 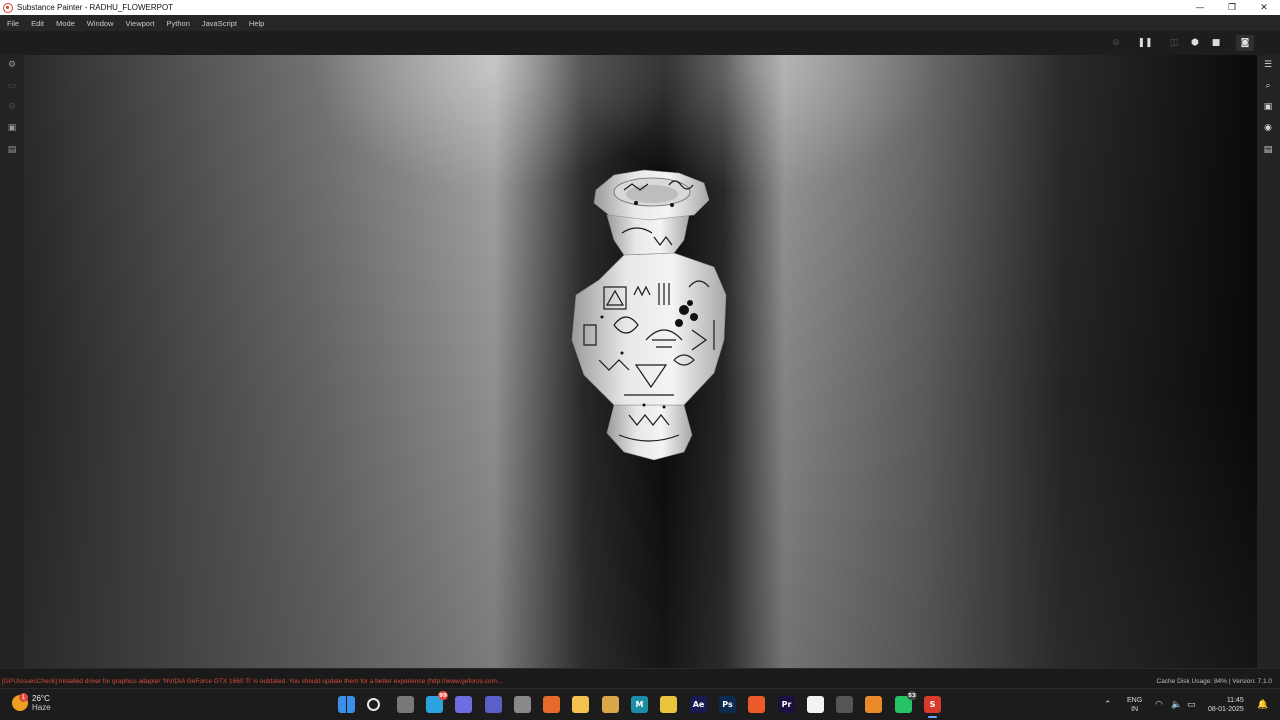 I want to click on teams-icon, so click(x=493, y=704).